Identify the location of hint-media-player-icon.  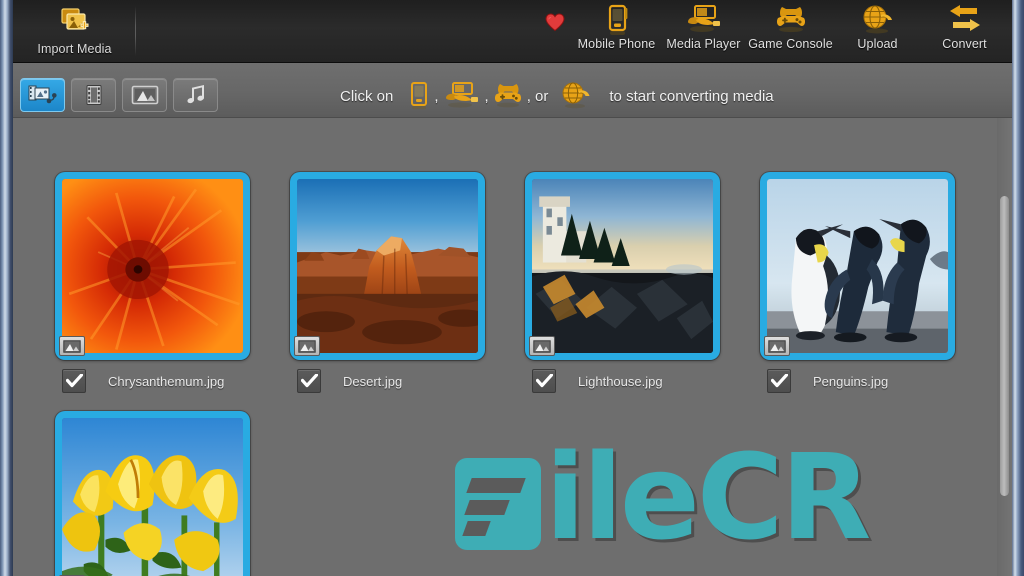
(462, 96).